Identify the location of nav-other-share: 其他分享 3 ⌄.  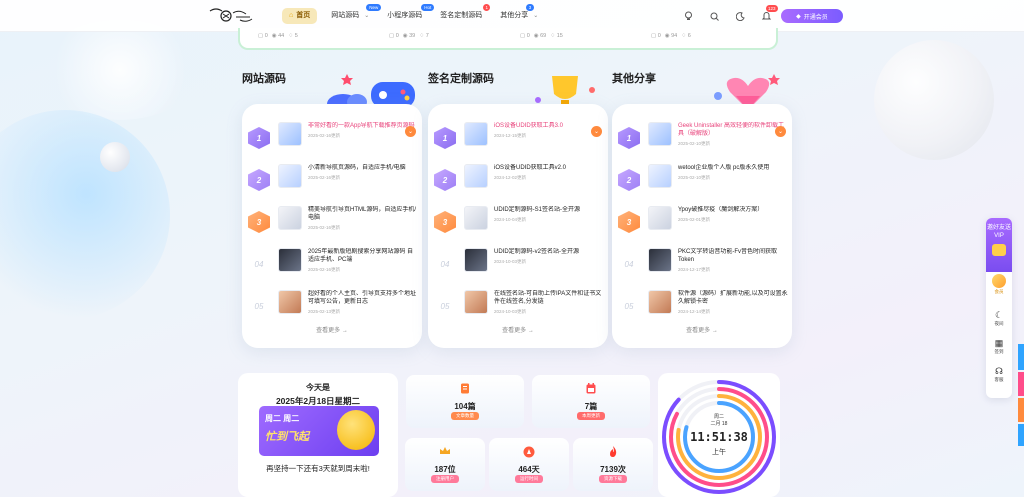
(519, 14).